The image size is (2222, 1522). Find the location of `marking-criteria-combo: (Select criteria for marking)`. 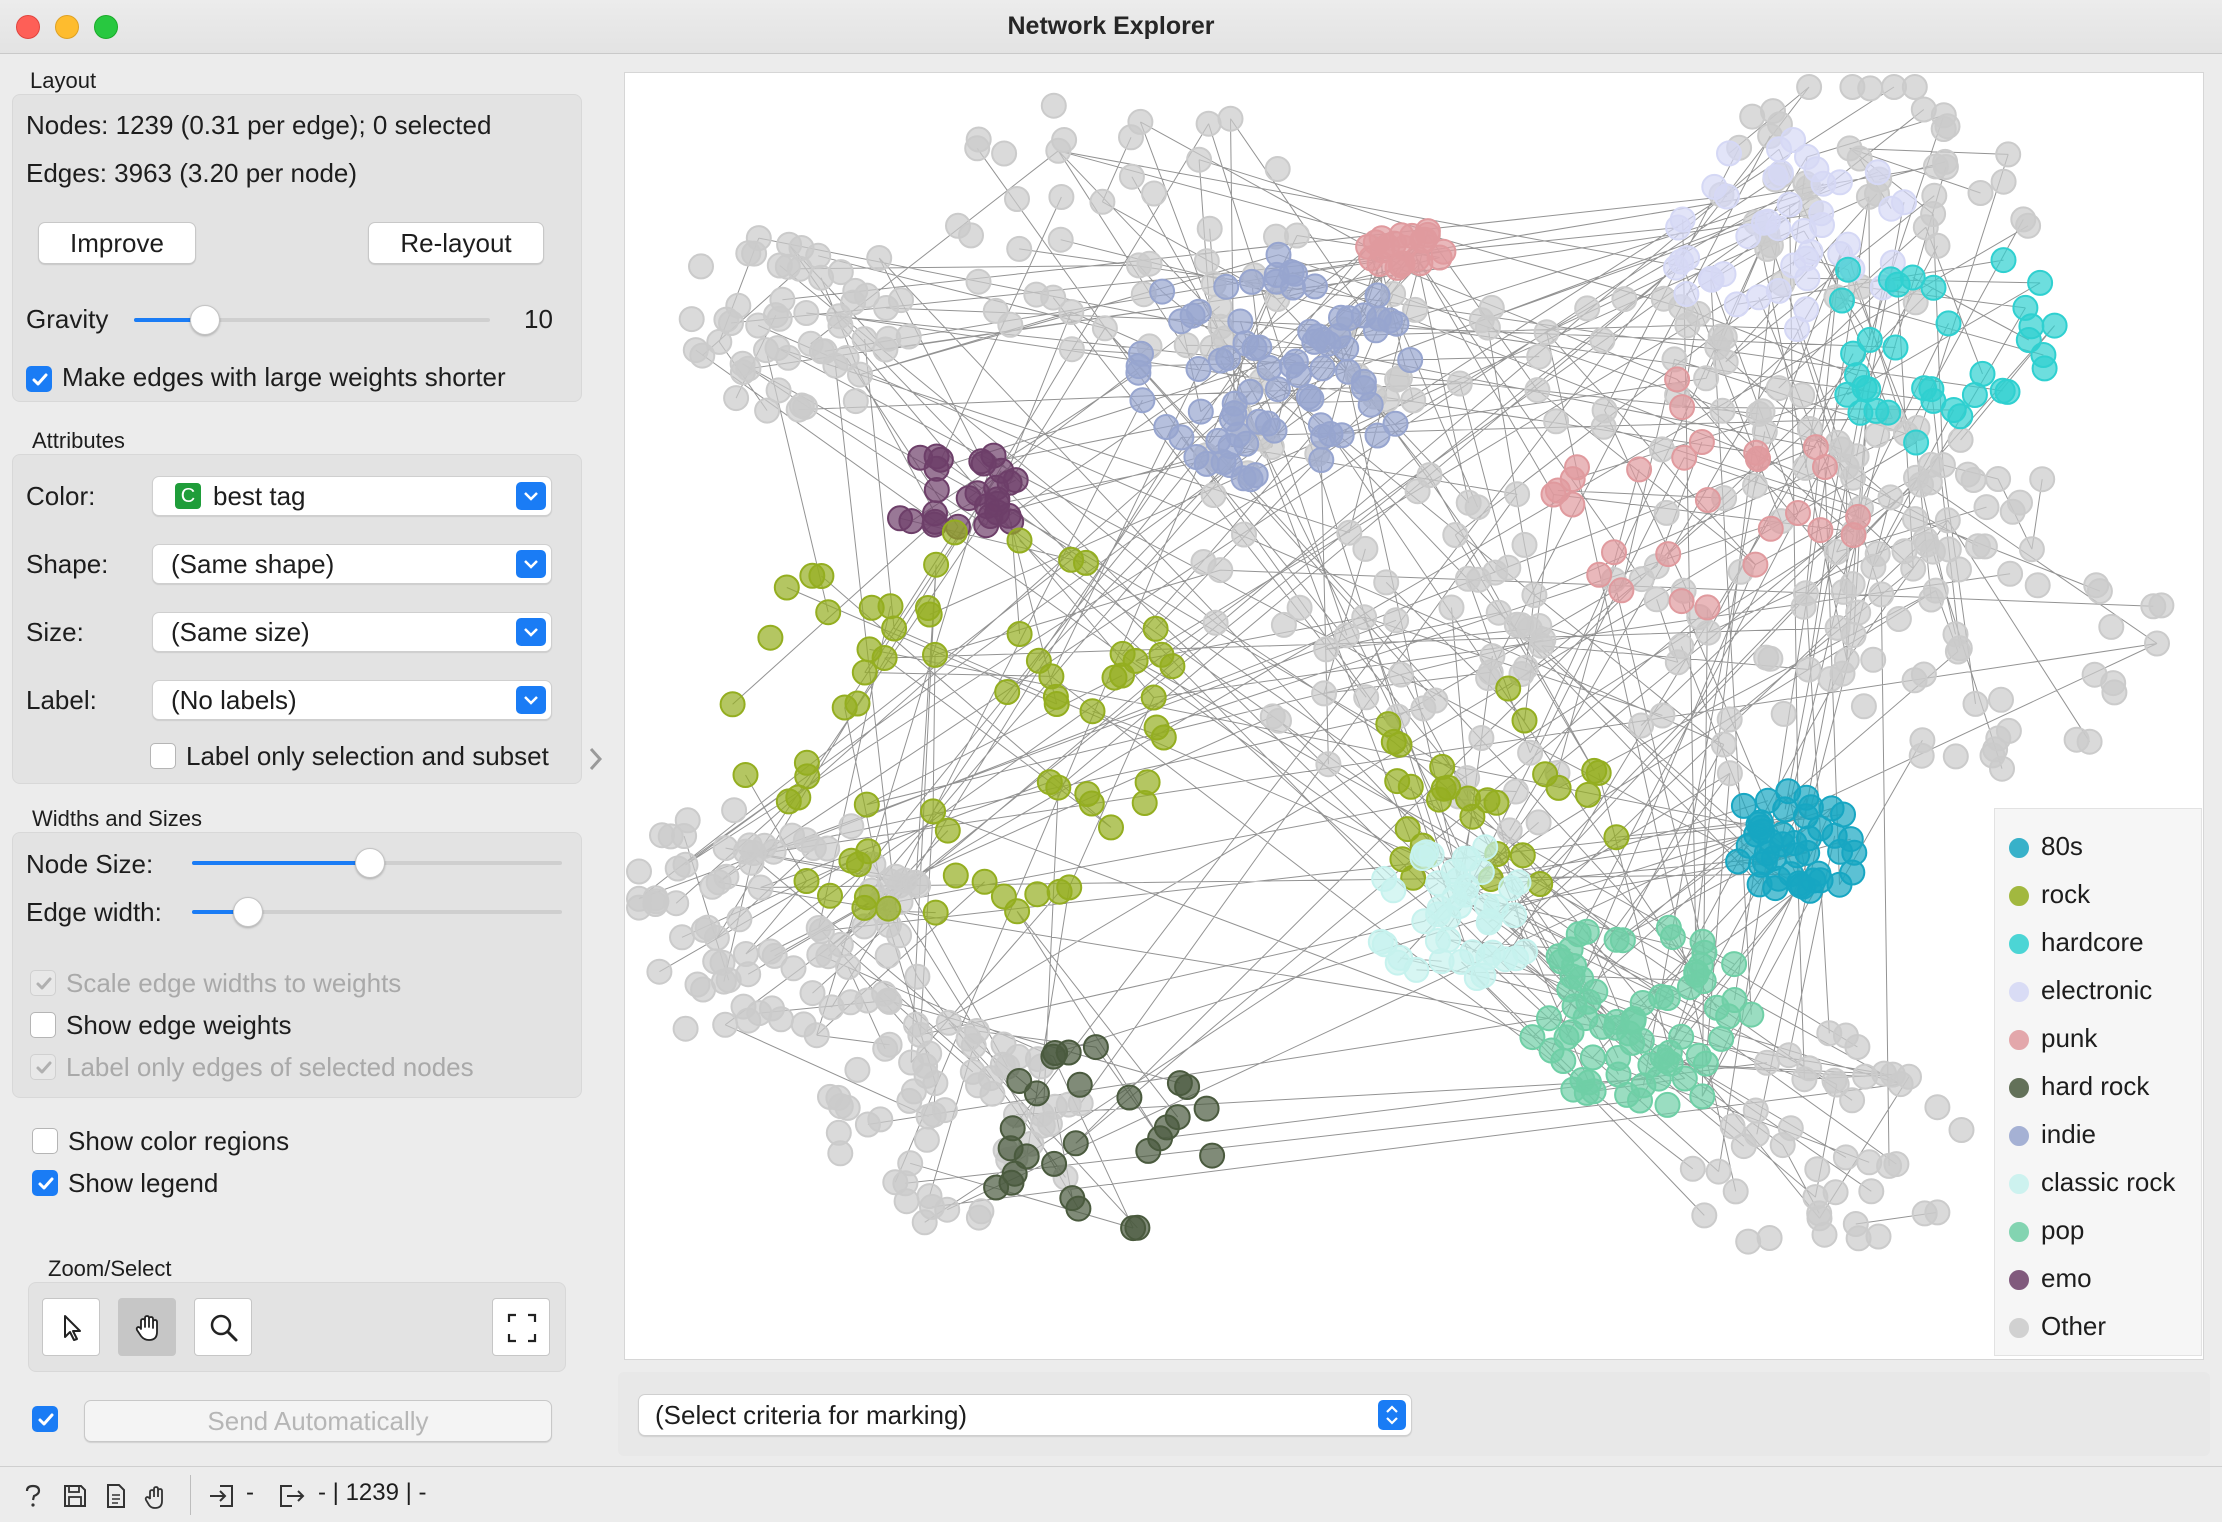

marking-criteria-combo: (Select criteria for marking) is located at coordinates (1025, 1415).